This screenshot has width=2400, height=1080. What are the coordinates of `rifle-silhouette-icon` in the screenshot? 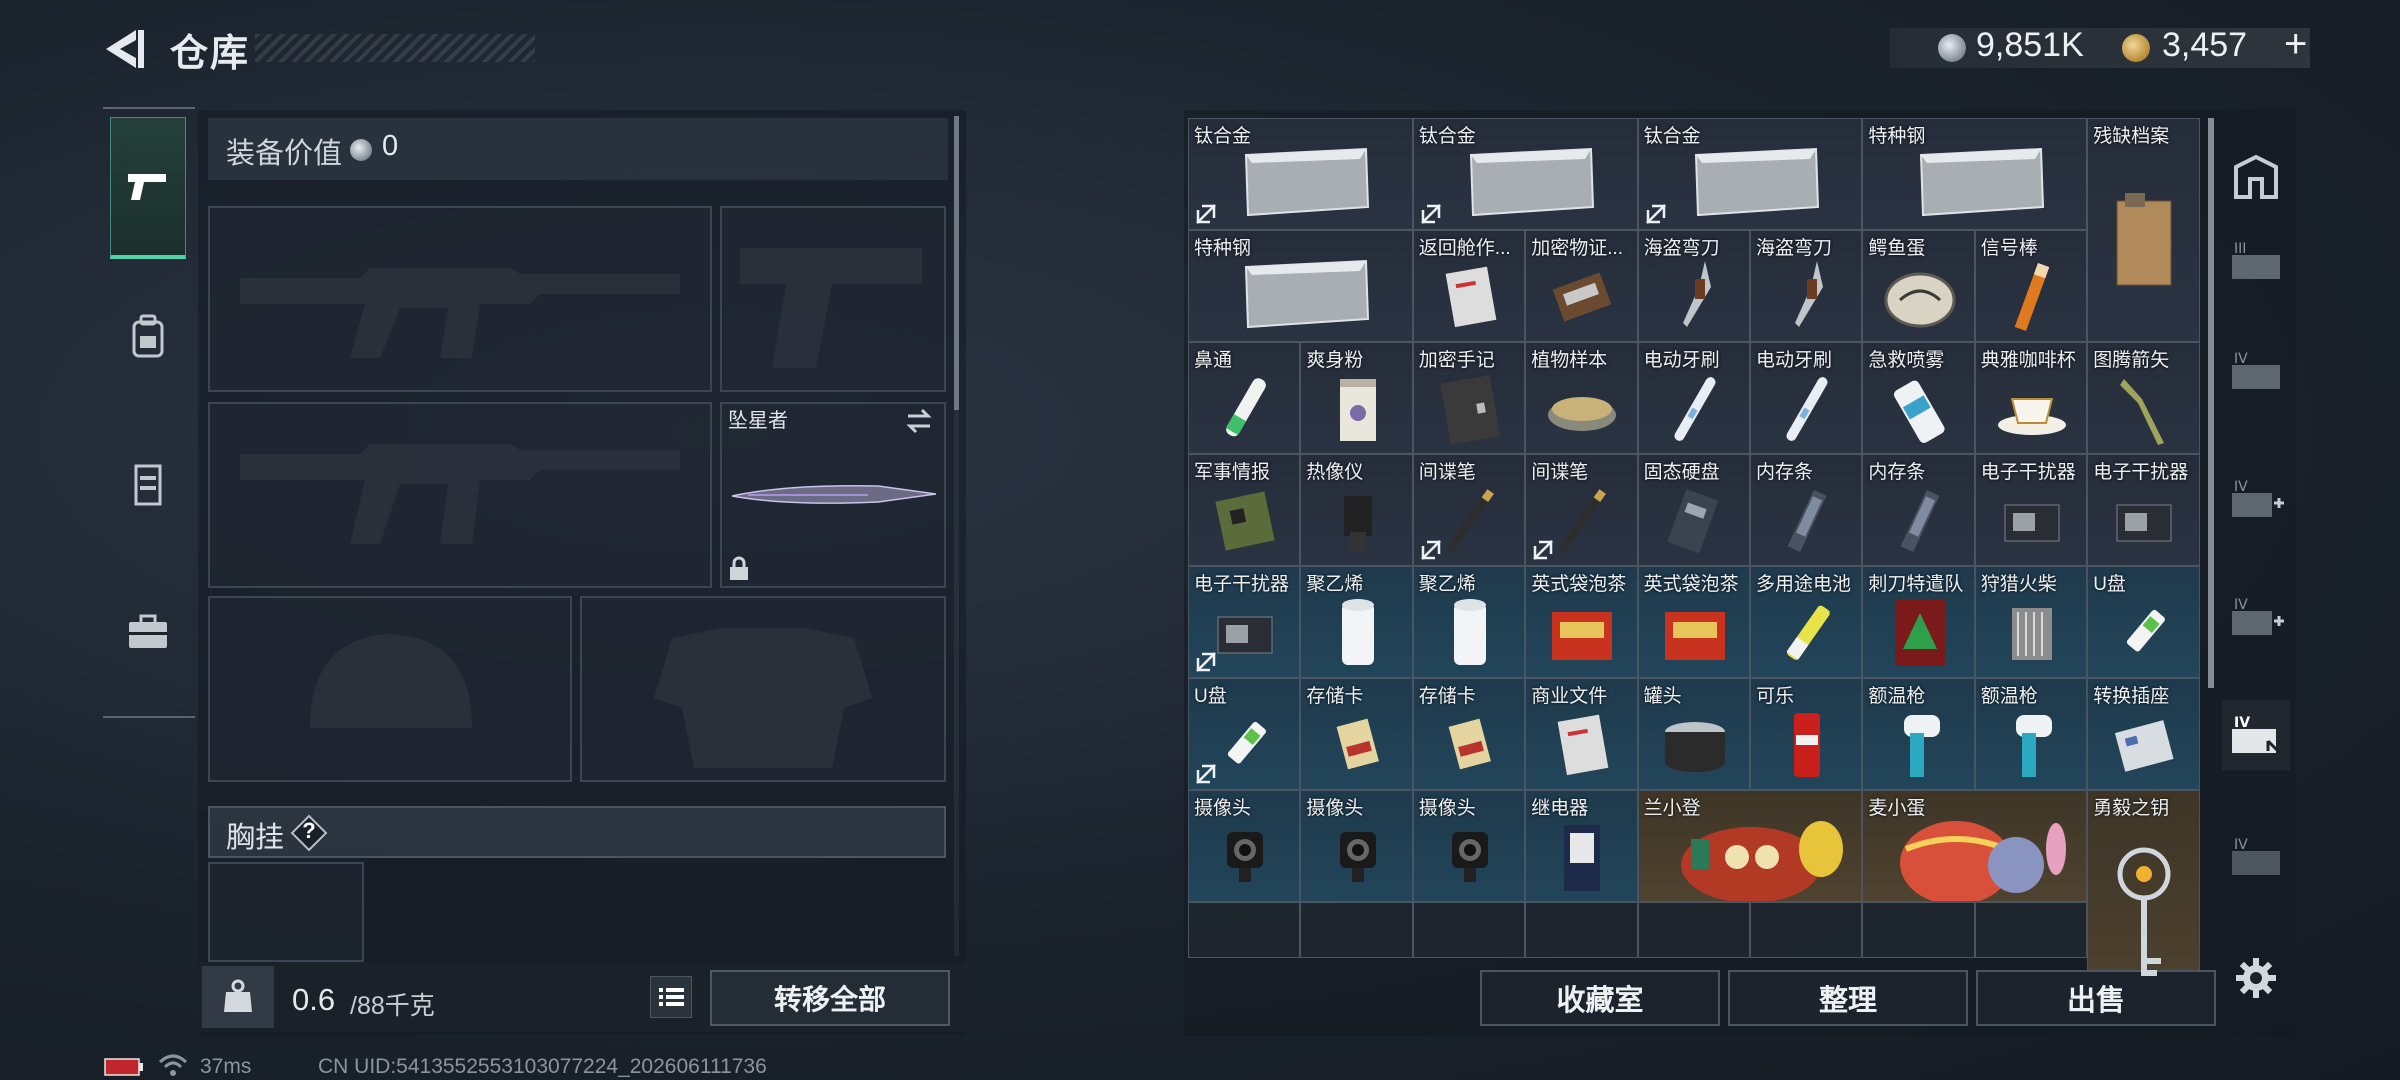 It's located at (460, 494).